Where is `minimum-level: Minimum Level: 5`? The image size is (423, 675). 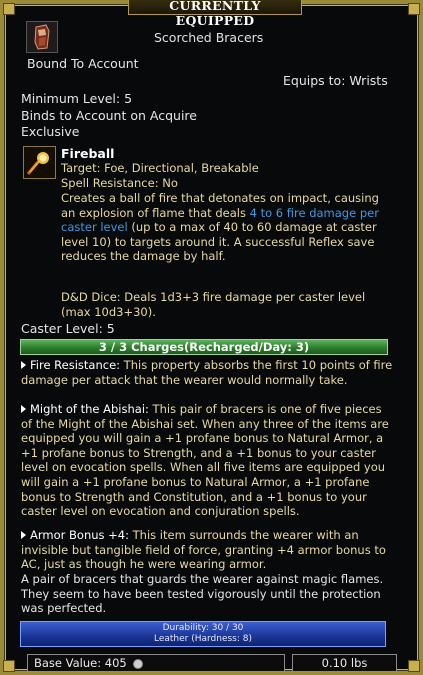 minimum-level: Minimum Level: 5 is located at coordinates (77, 98).